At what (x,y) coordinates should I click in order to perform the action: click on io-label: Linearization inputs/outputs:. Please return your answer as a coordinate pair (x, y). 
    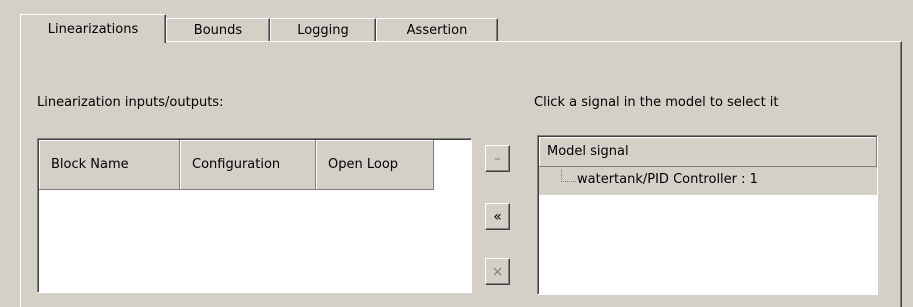
    Looking at the image, I should click on (130, 102).